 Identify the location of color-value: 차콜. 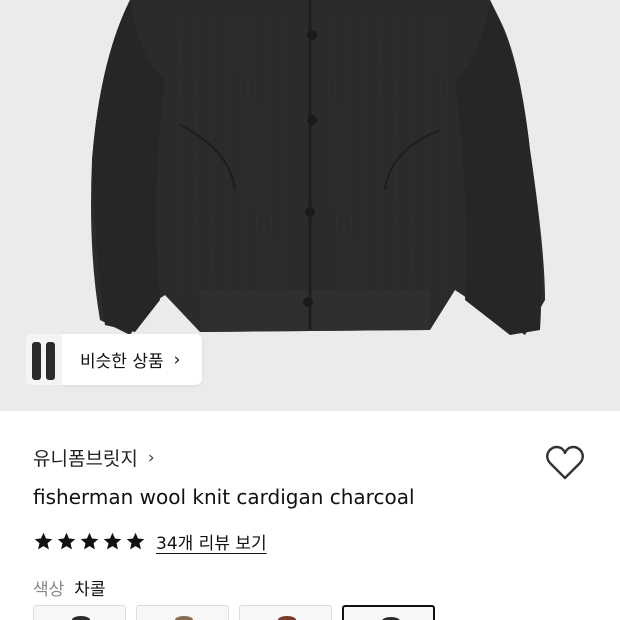
(90, 590).